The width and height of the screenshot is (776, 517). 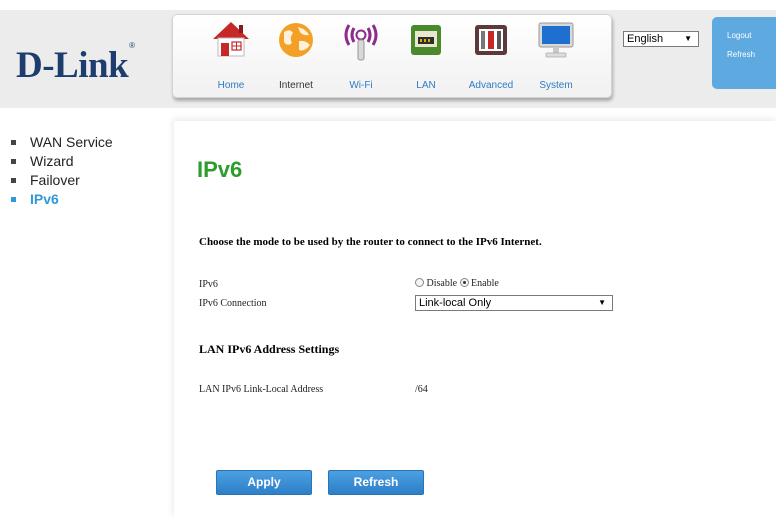 What do you see at coordinates (52, 161) in the screenshot?
I see `sidebar-item-label: Wizard` at bounding box center [52, 161].